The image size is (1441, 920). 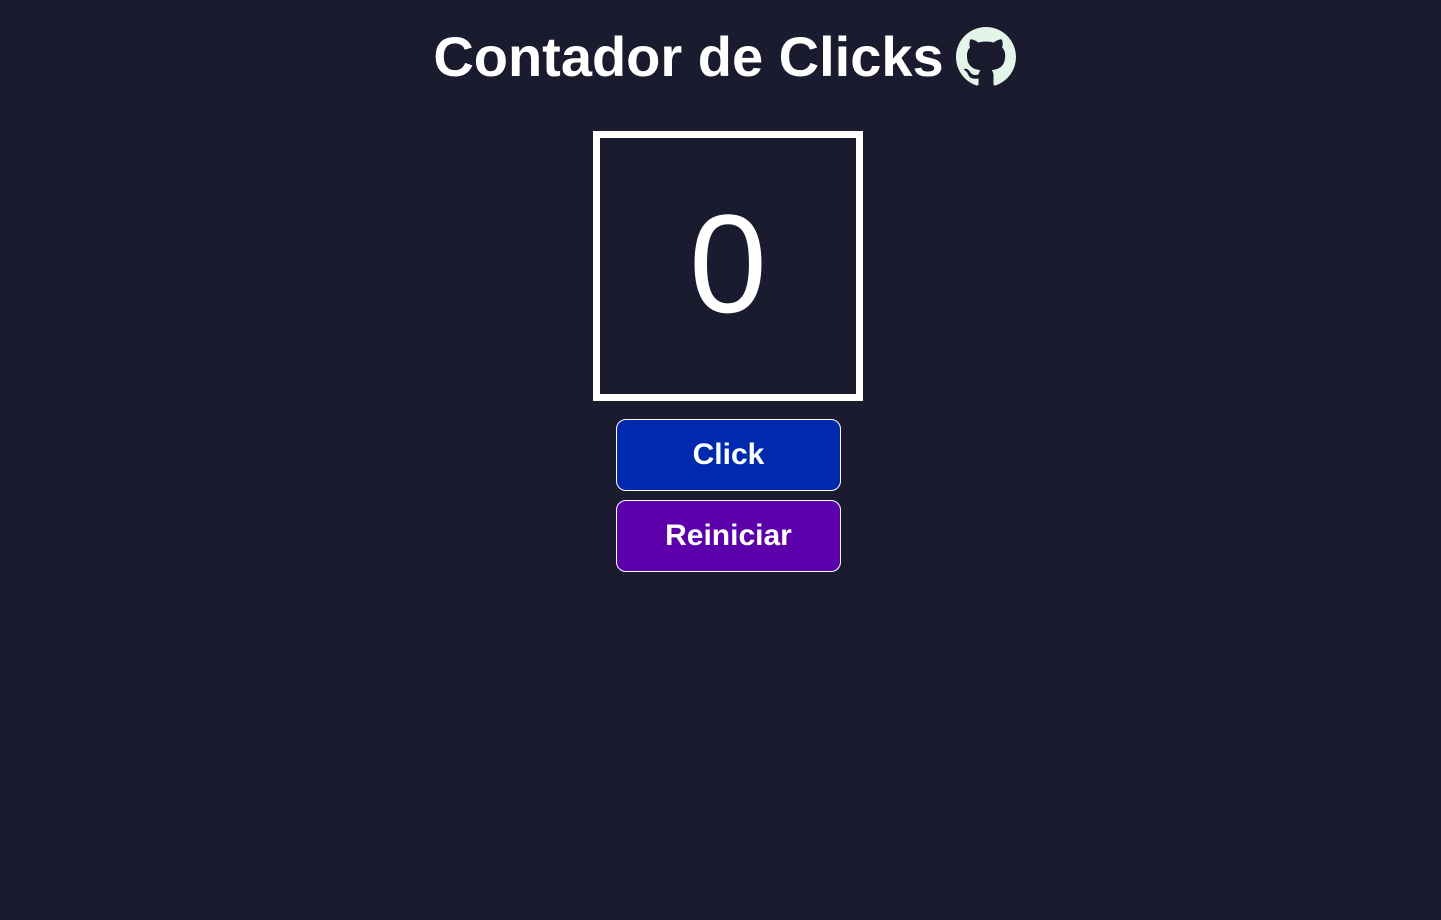 I want to click on github-icon, so click(x=985, y=56).